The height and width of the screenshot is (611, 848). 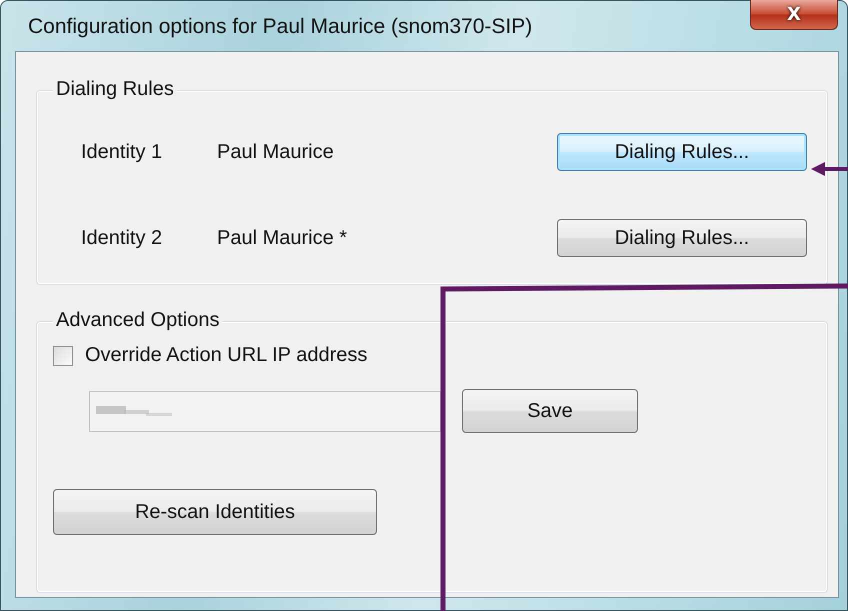 What do you see at coordinates (280, 26) in the screenshot?
I see `window-title: Configuration options for Paul Maurice (snom370-SIP)` at bounding box center [280, 26].